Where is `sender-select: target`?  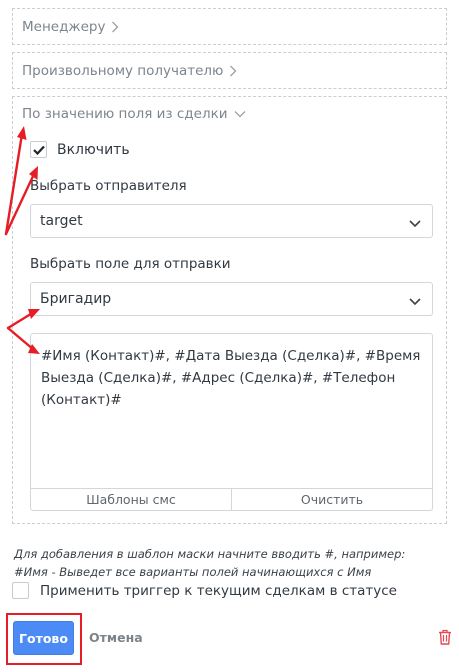
sender-select: target is located at coordinates (231, 221).